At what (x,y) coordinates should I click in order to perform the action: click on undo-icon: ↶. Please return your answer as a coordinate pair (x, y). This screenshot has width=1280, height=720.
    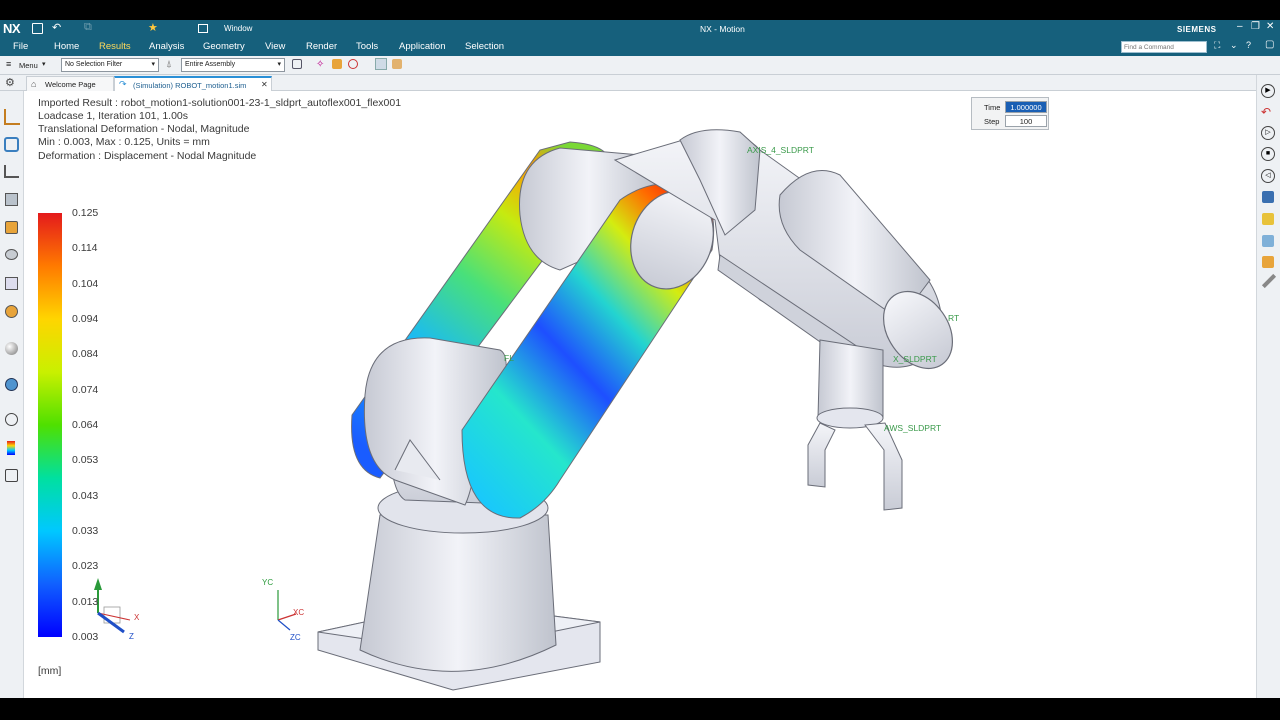
    Looking at the image, I should click on (56, 27).